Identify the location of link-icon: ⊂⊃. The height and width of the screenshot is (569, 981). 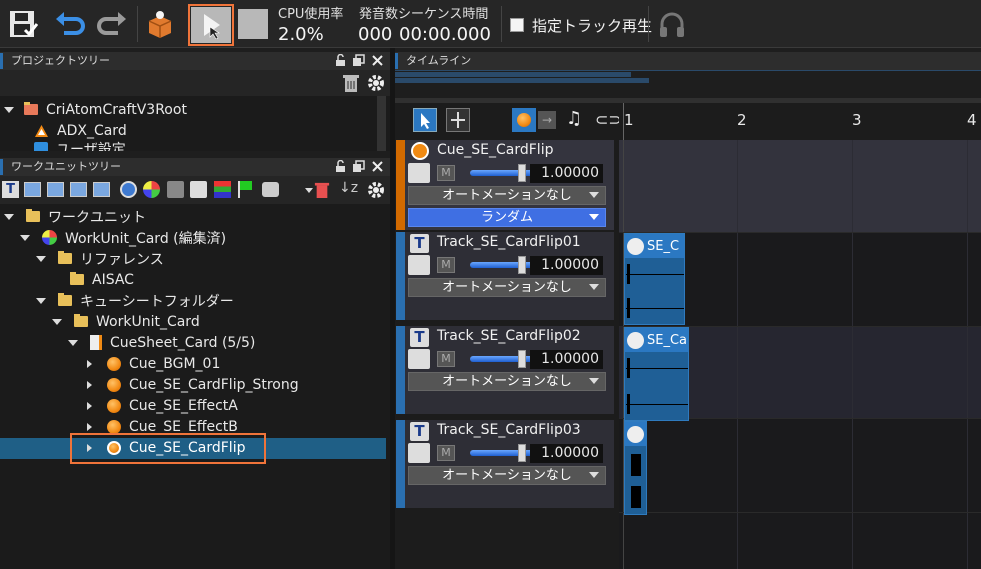
(608, 119).